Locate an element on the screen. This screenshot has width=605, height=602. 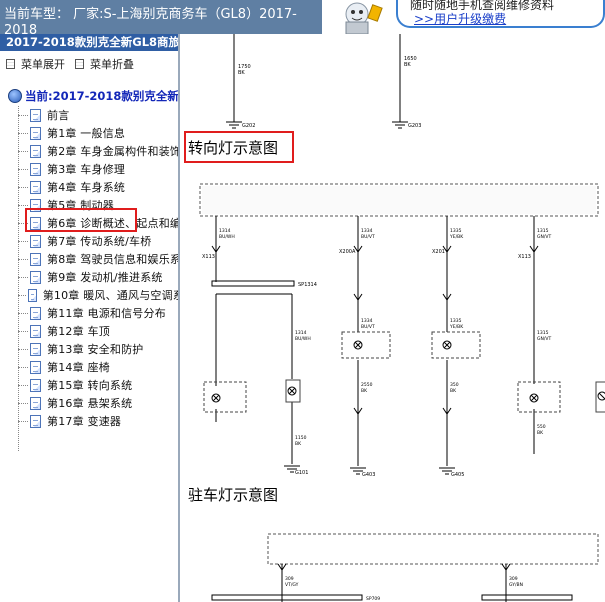
collapse-menu-button: 菜单折叠 is located at coordinates (104, 64).